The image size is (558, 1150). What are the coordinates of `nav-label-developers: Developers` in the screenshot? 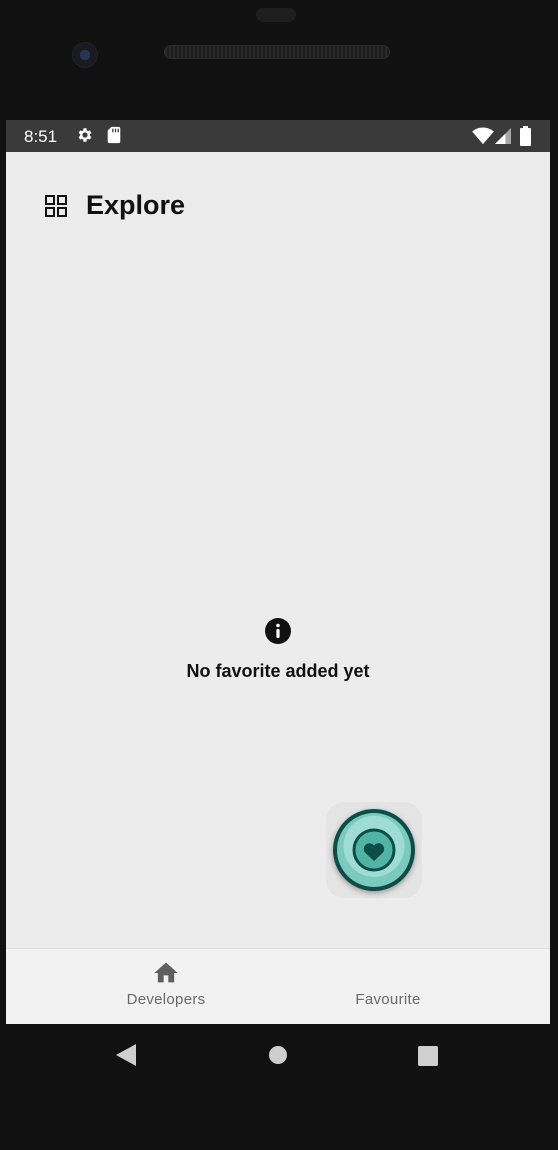 It's located at (166, 999).